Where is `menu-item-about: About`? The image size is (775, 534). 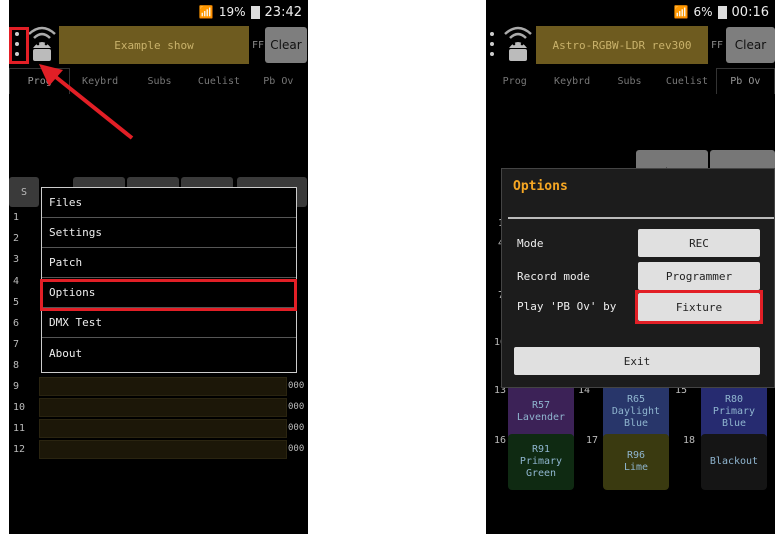
menu-item-about: About is located at coordinates (169, 353).